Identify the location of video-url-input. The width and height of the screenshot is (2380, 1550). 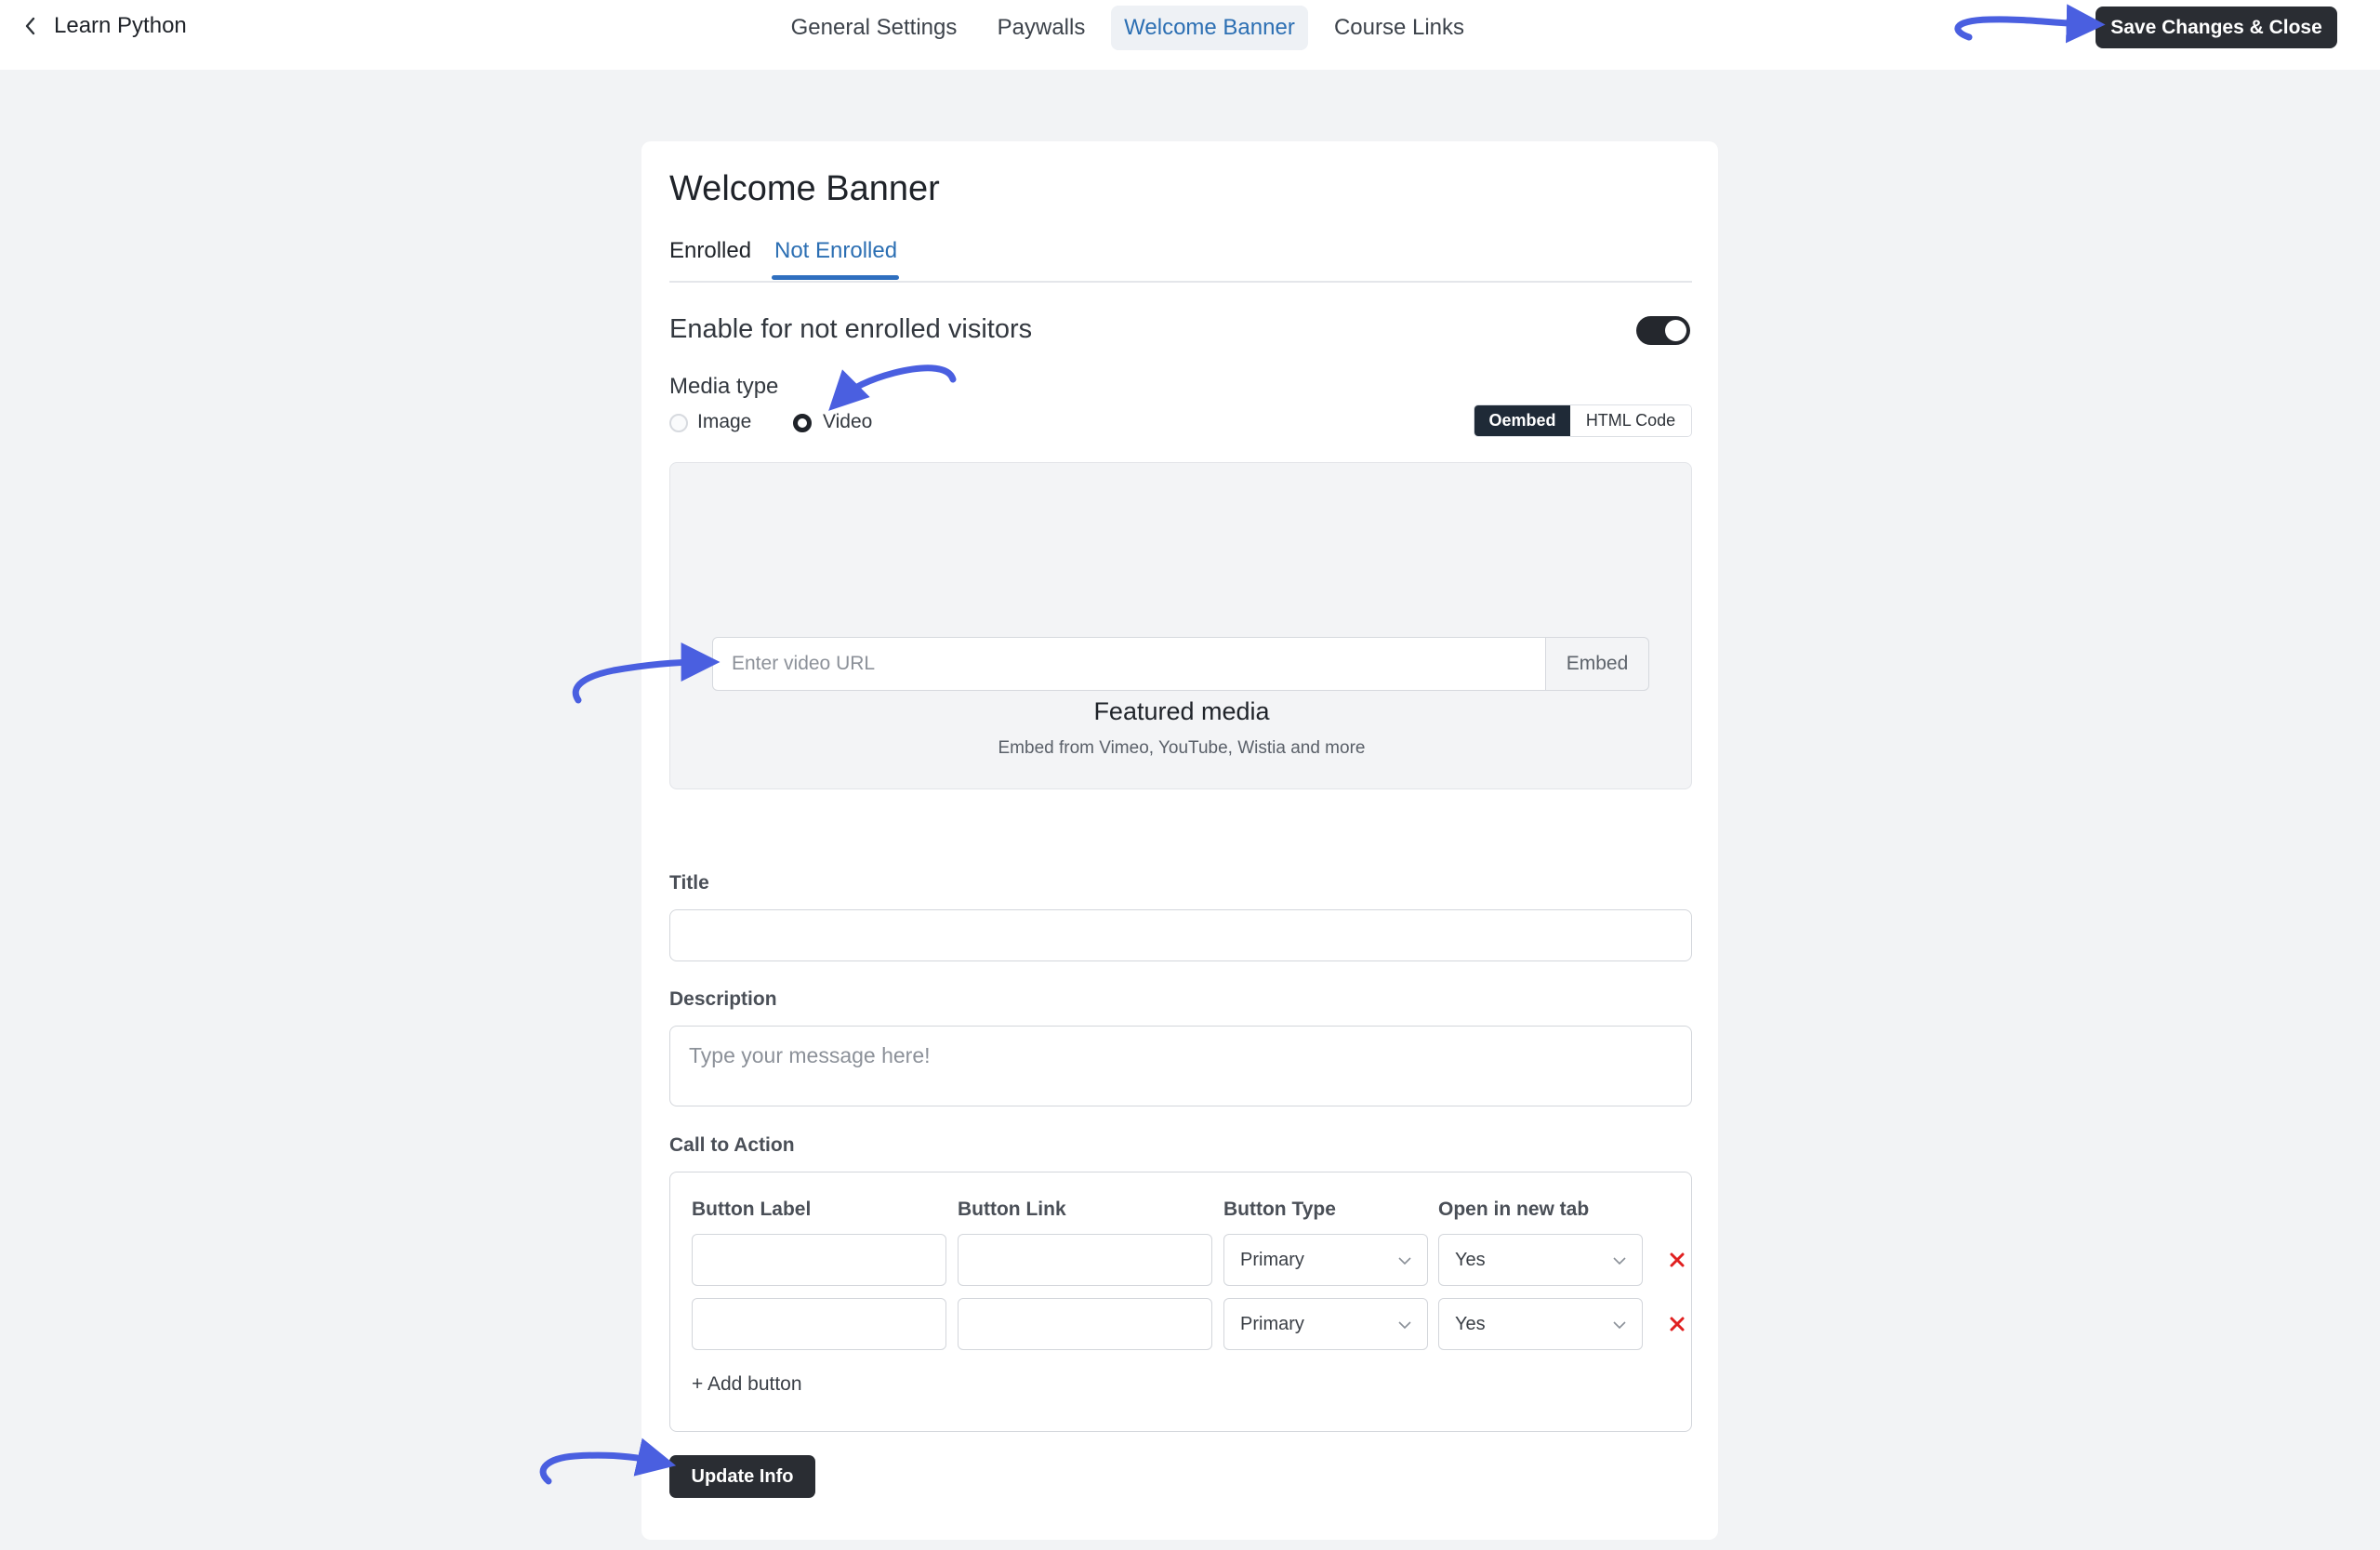
(1129, 664).